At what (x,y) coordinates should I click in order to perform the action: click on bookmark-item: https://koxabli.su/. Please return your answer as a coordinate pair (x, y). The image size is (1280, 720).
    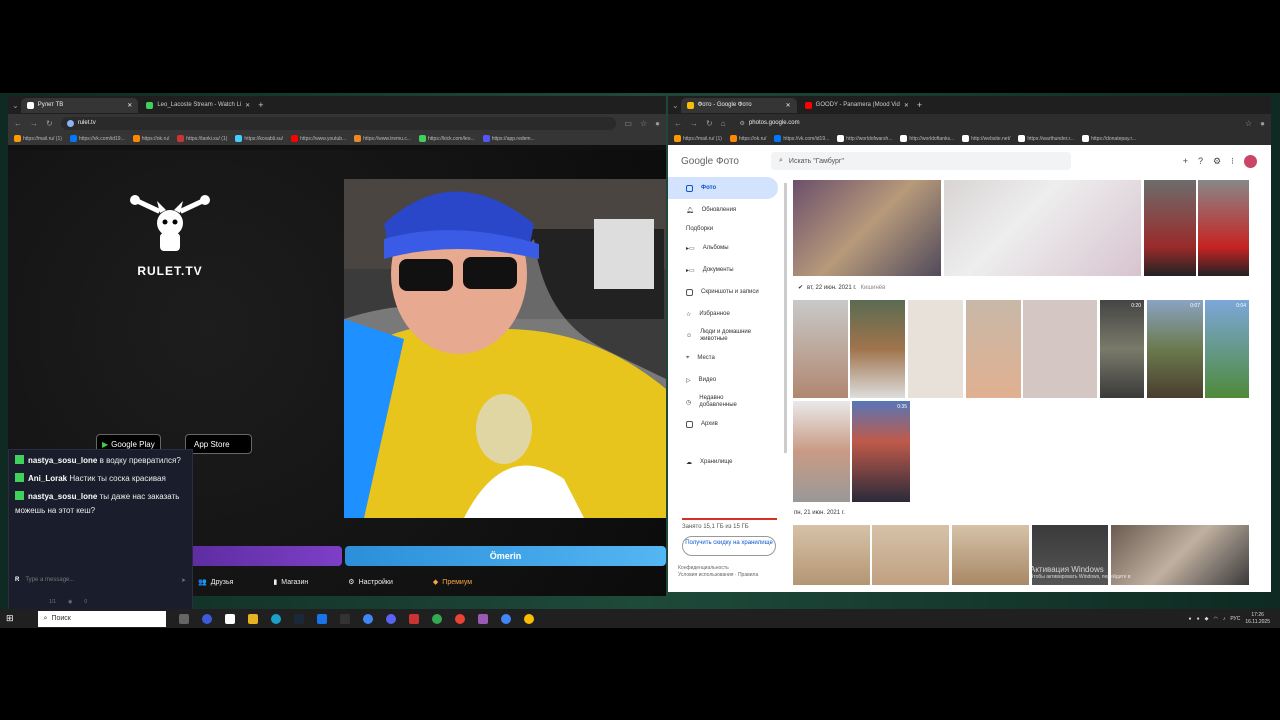
    Looking at the image, I should click on (259, 138).